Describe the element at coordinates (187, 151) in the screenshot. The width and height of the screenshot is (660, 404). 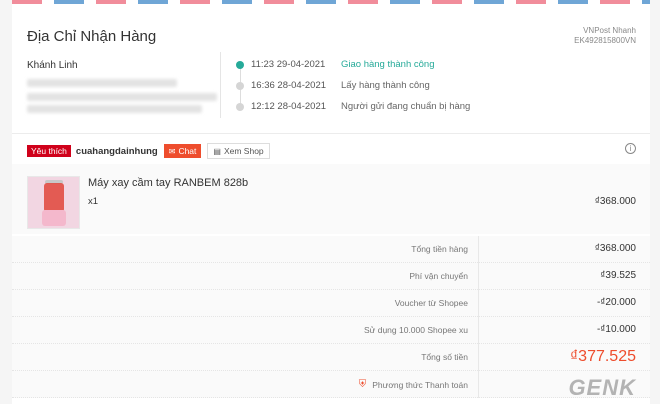
I see `chat-button-label: Chat` at that location.